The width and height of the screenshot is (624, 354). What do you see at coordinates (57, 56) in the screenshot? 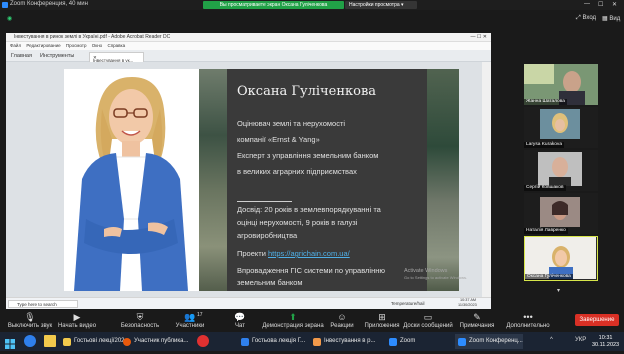
I see `tab-tools: Инструменты` at bounding box center [57, 56].